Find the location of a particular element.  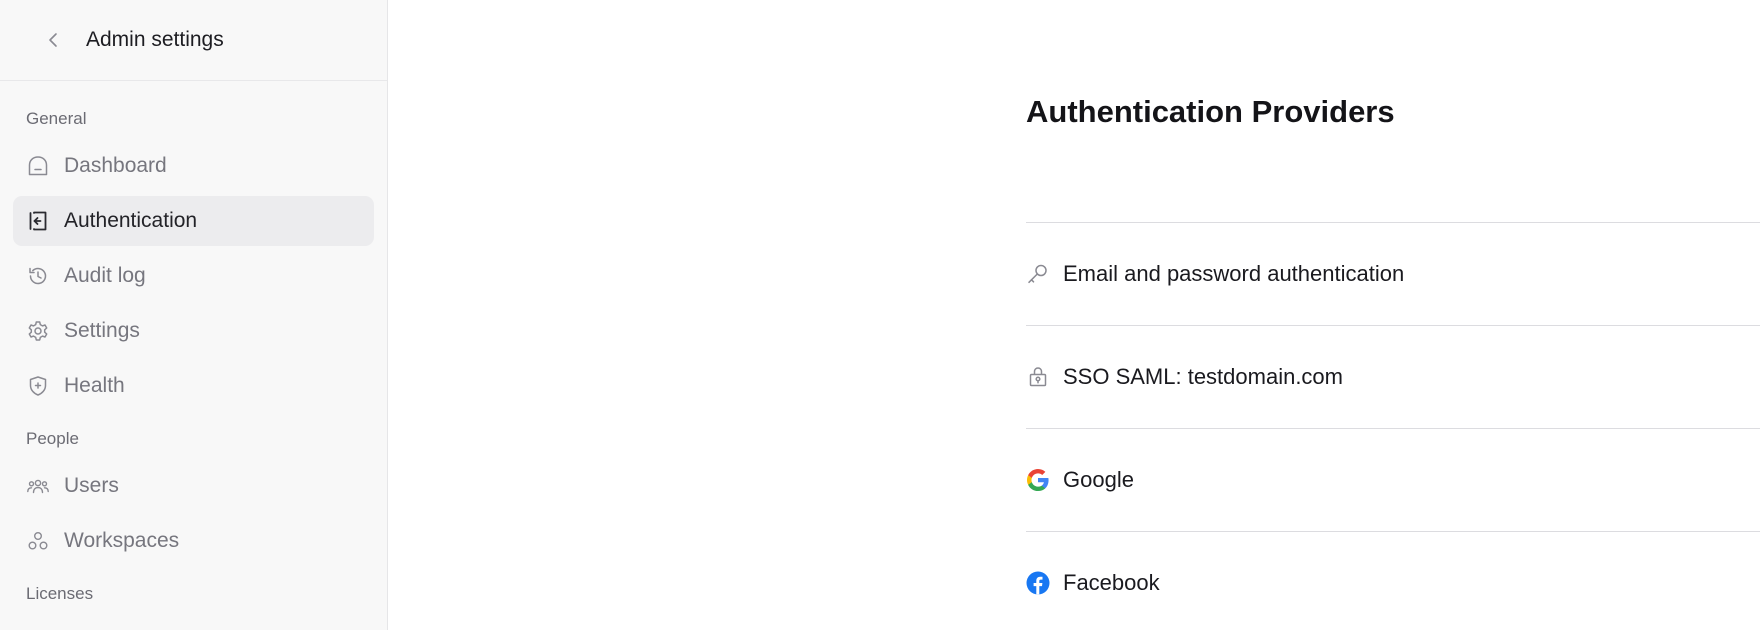

provider-row-sso-saml: SSO SAML: testdomain.com is located at coordinates (1393, 376).